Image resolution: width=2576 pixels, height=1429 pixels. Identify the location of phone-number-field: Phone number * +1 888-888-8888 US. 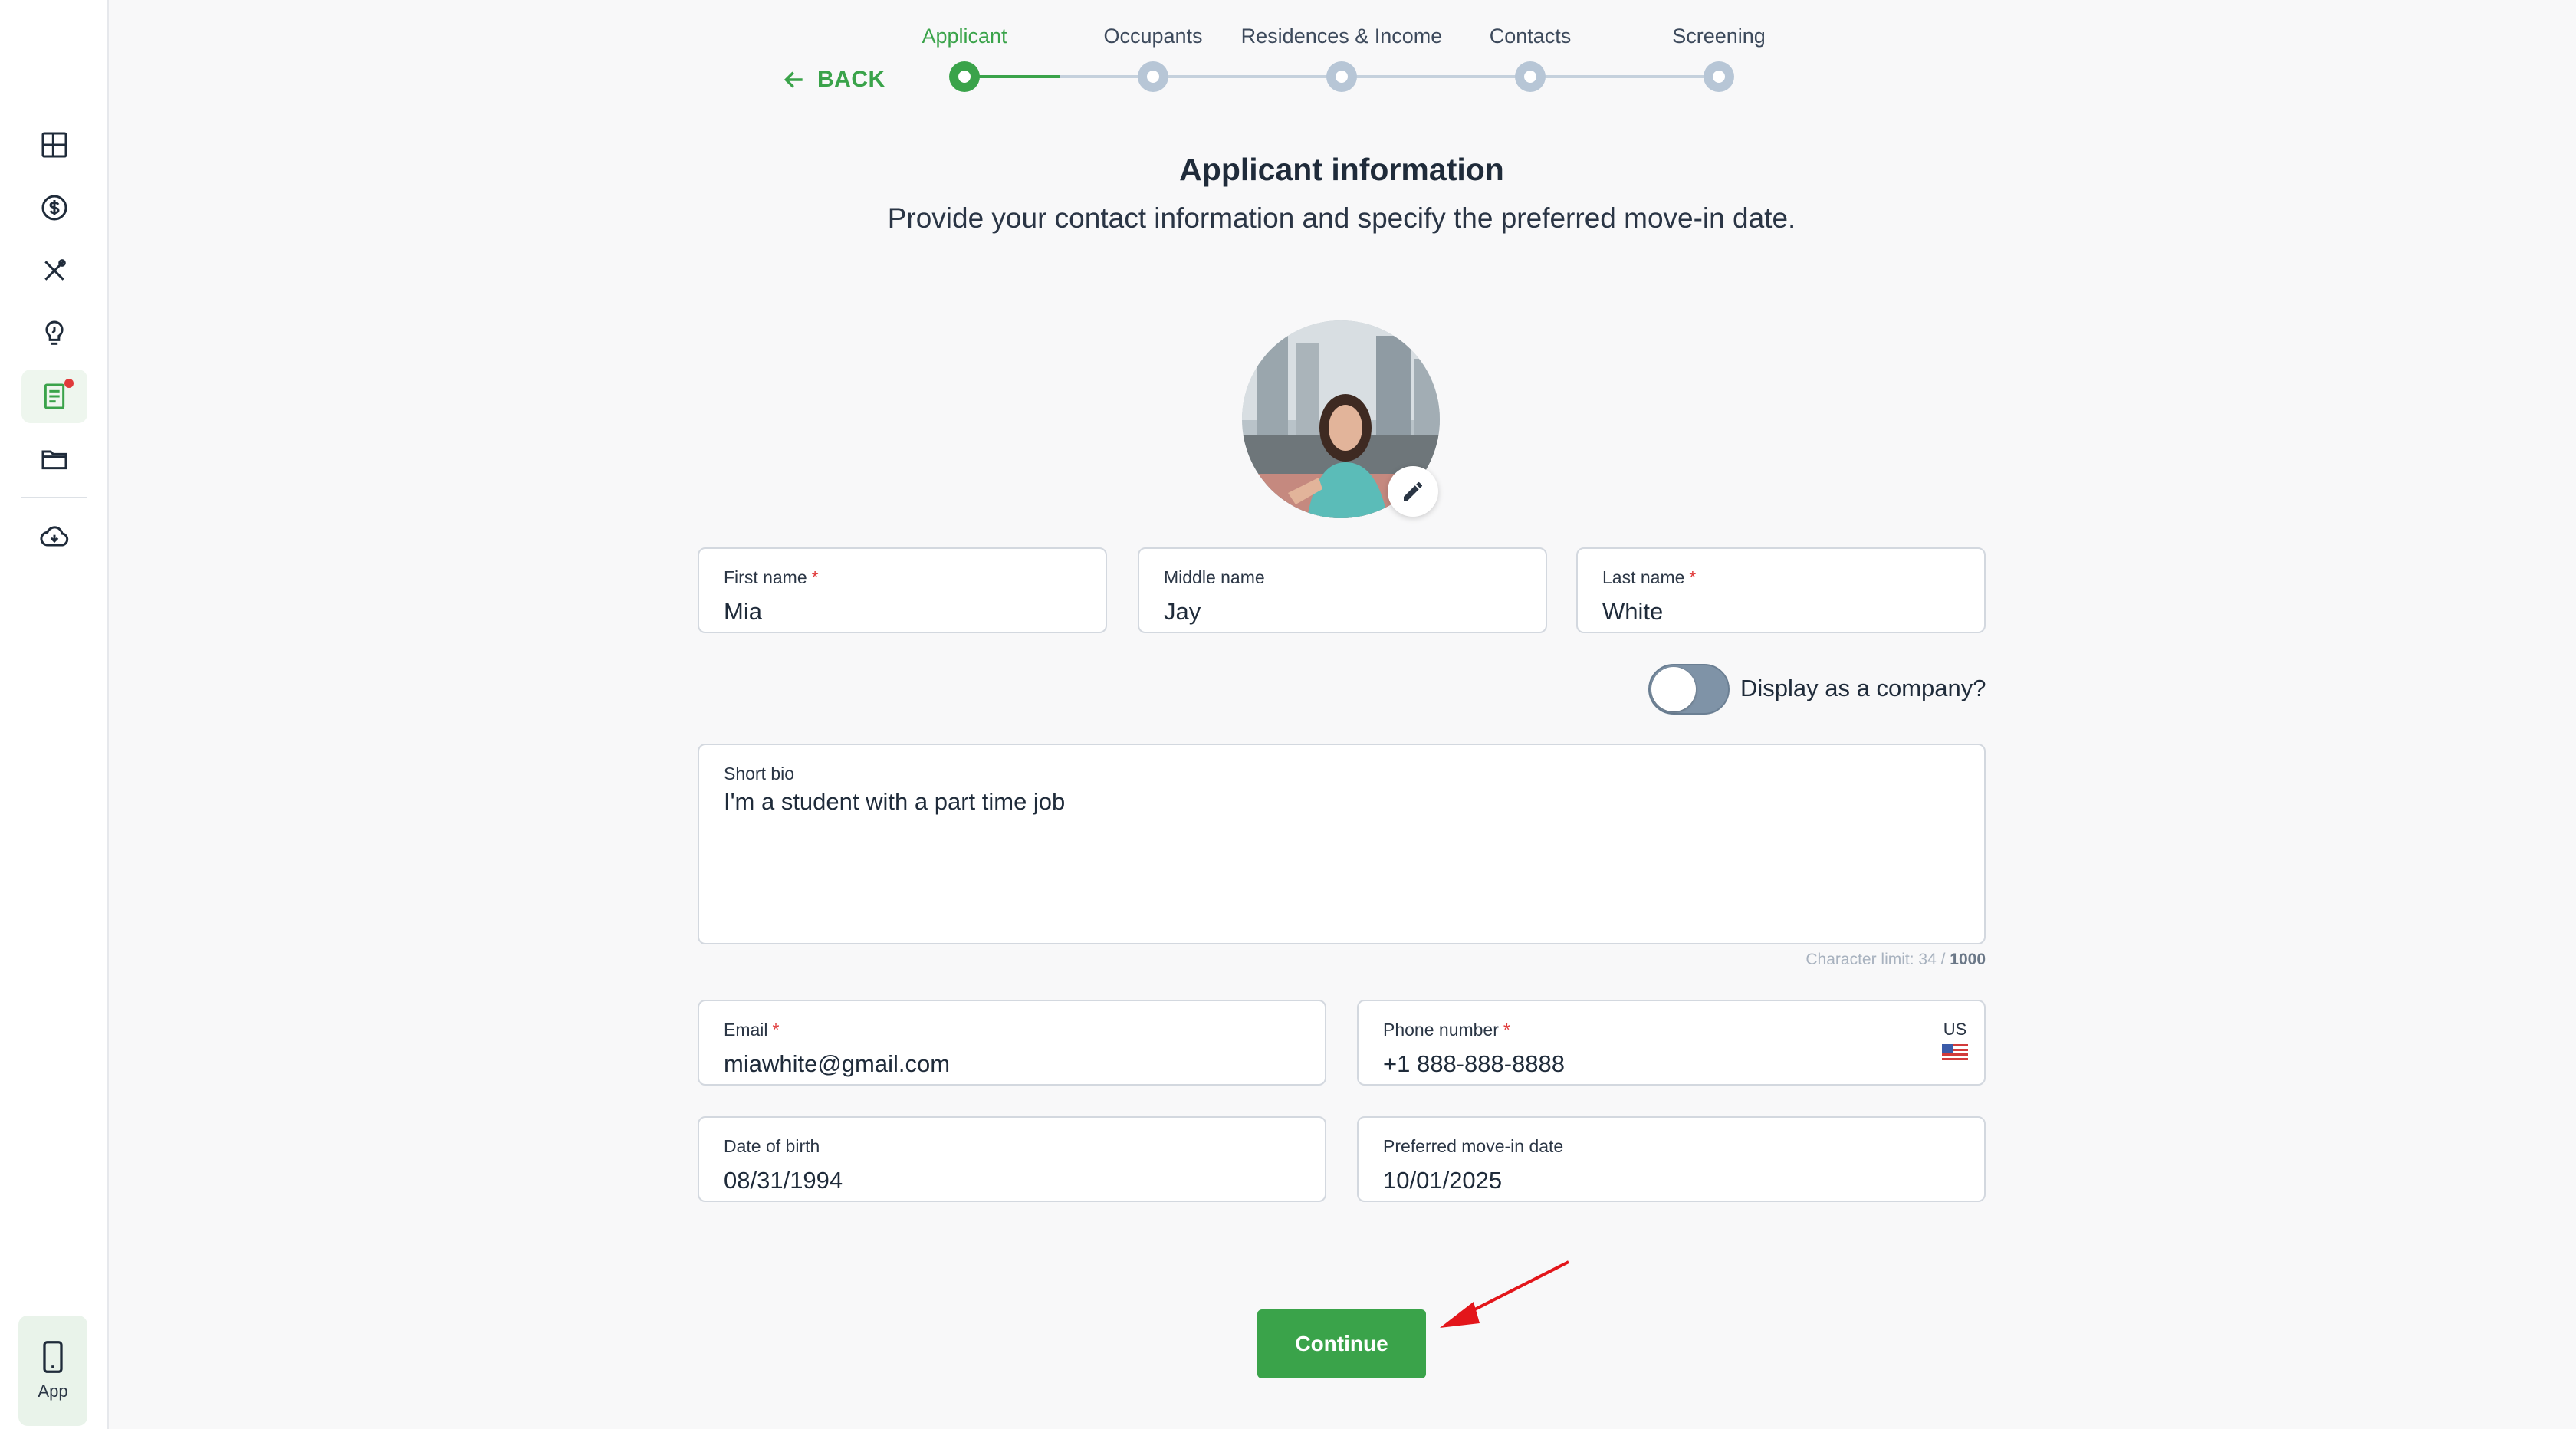
(1672, 1043).